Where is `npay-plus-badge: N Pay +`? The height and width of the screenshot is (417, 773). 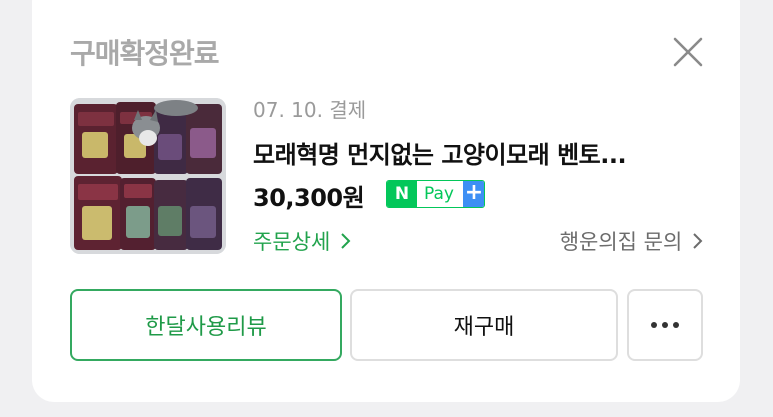 npay-plus-badge: N Pay + is located at coordinates (435, 194).